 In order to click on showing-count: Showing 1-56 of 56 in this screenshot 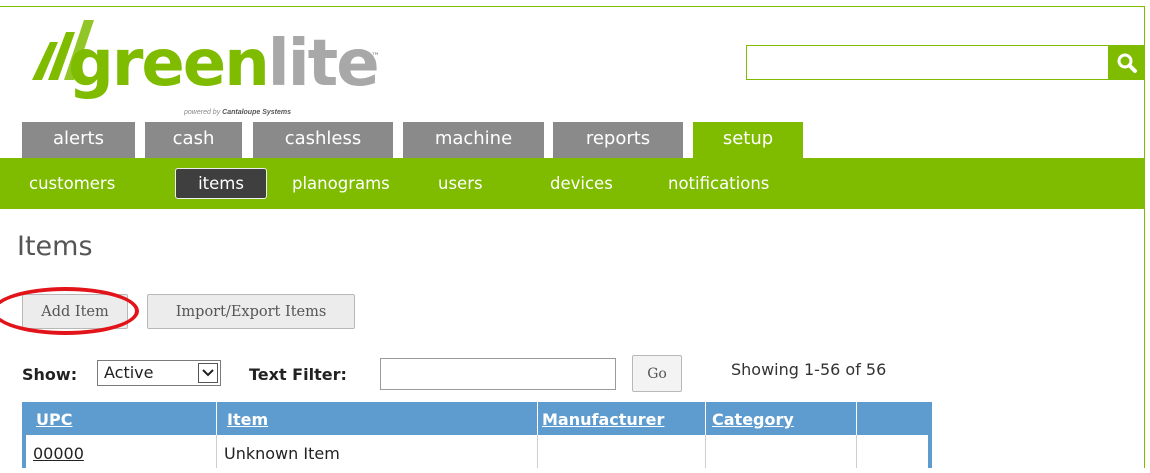, I will do `click(809, 369)`.